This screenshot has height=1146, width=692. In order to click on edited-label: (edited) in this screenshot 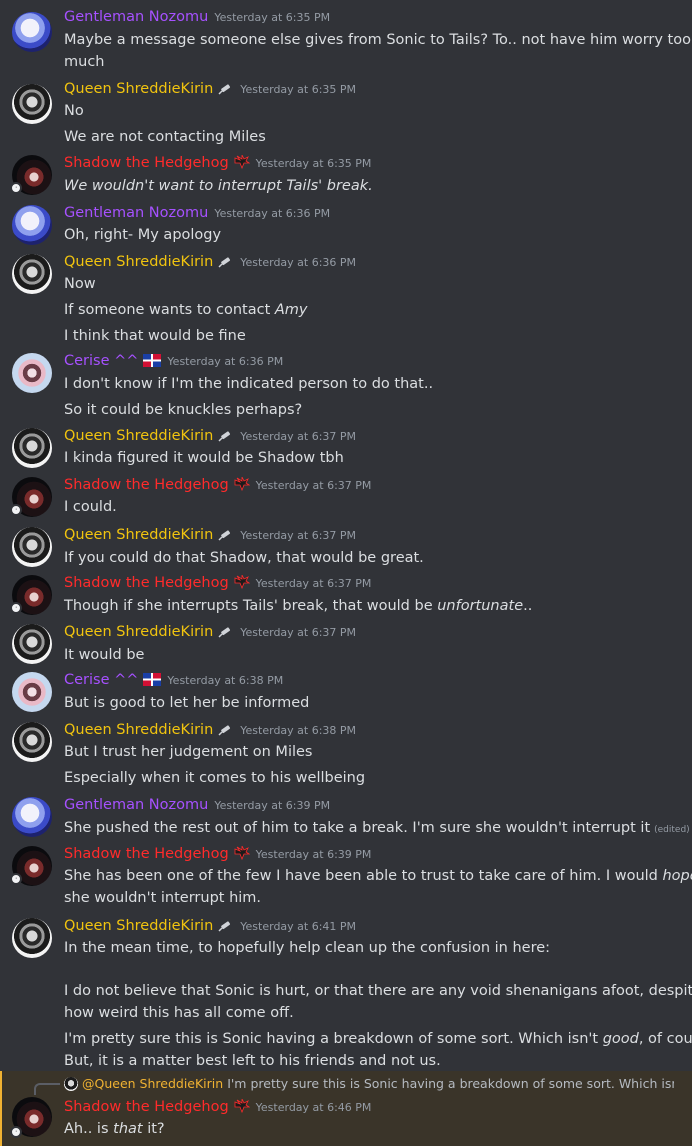, I will do `click(672, 830)`.